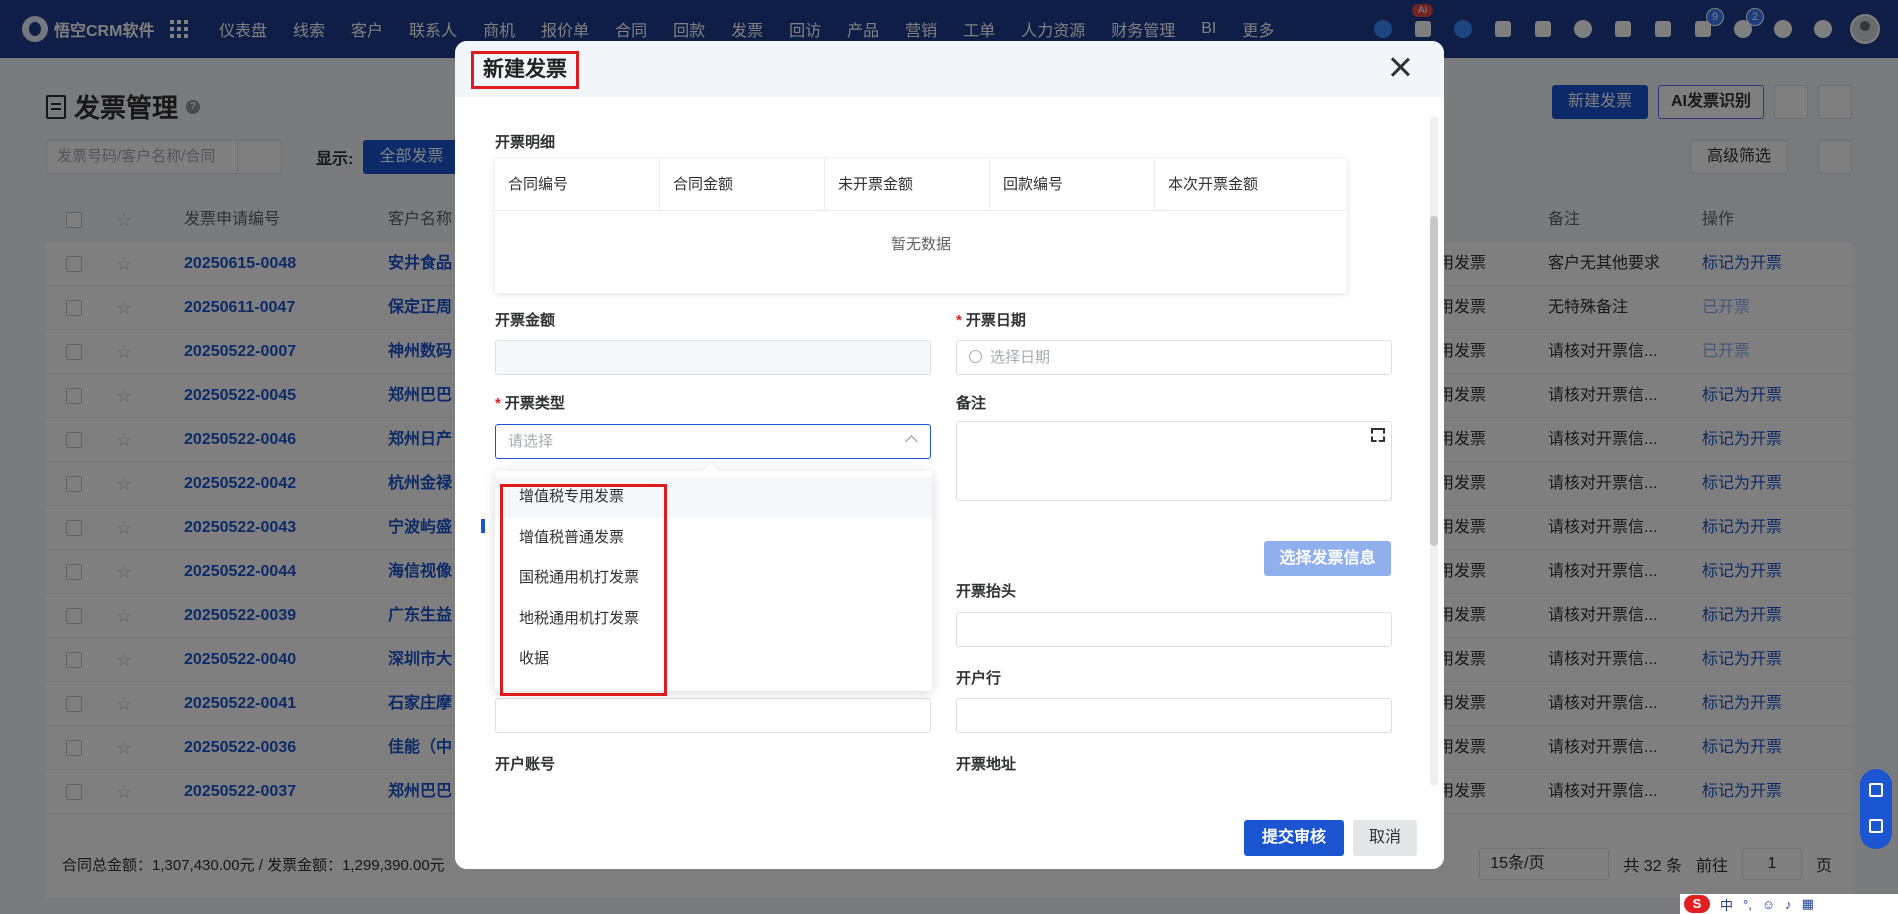 The width and height of the screenshot is (1898, 914). I want to click on ime-mic-icon: ♪, so click(1788, 904).